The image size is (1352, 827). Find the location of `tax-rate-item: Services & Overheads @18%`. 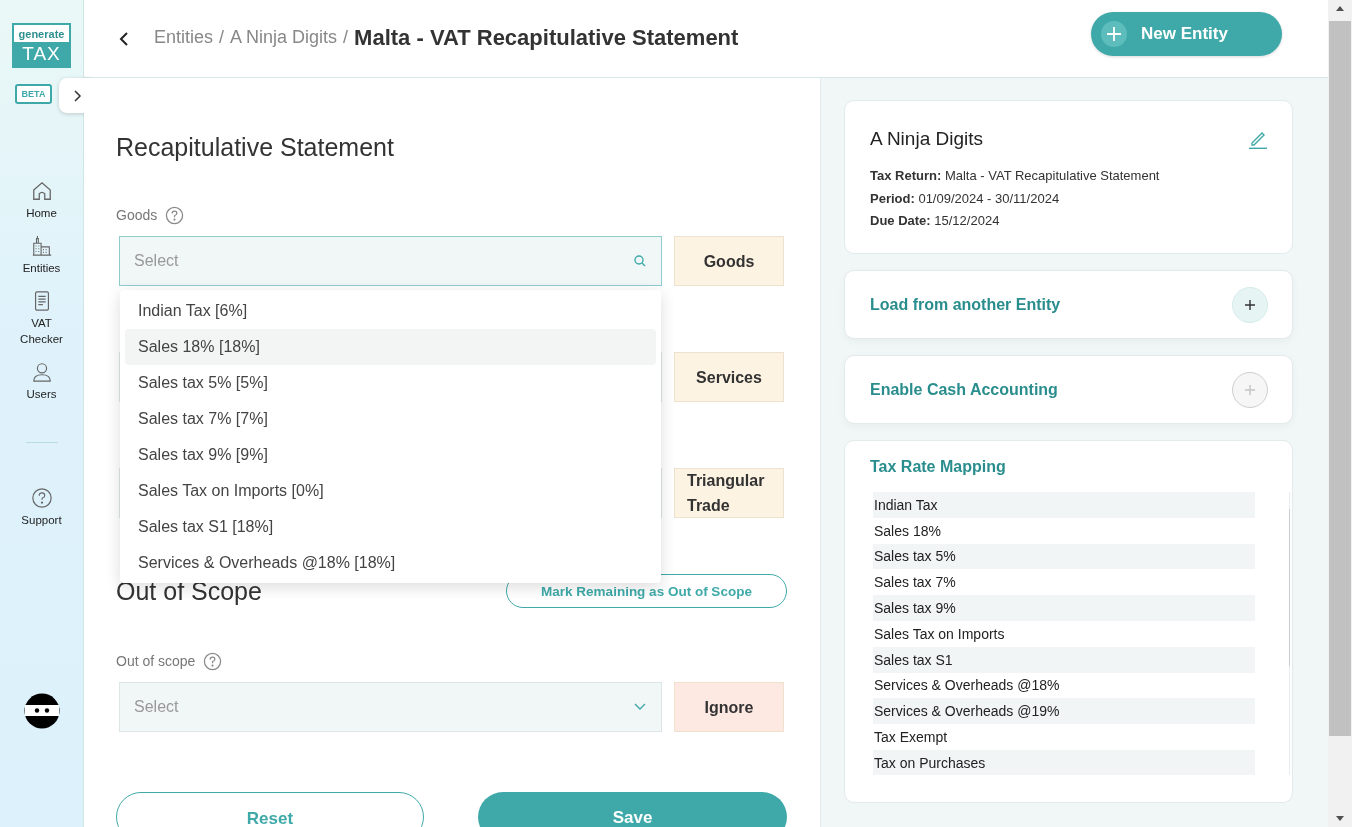

tax-rate-item: Services & Overheads @18% is located at coordinates (1064, 685).